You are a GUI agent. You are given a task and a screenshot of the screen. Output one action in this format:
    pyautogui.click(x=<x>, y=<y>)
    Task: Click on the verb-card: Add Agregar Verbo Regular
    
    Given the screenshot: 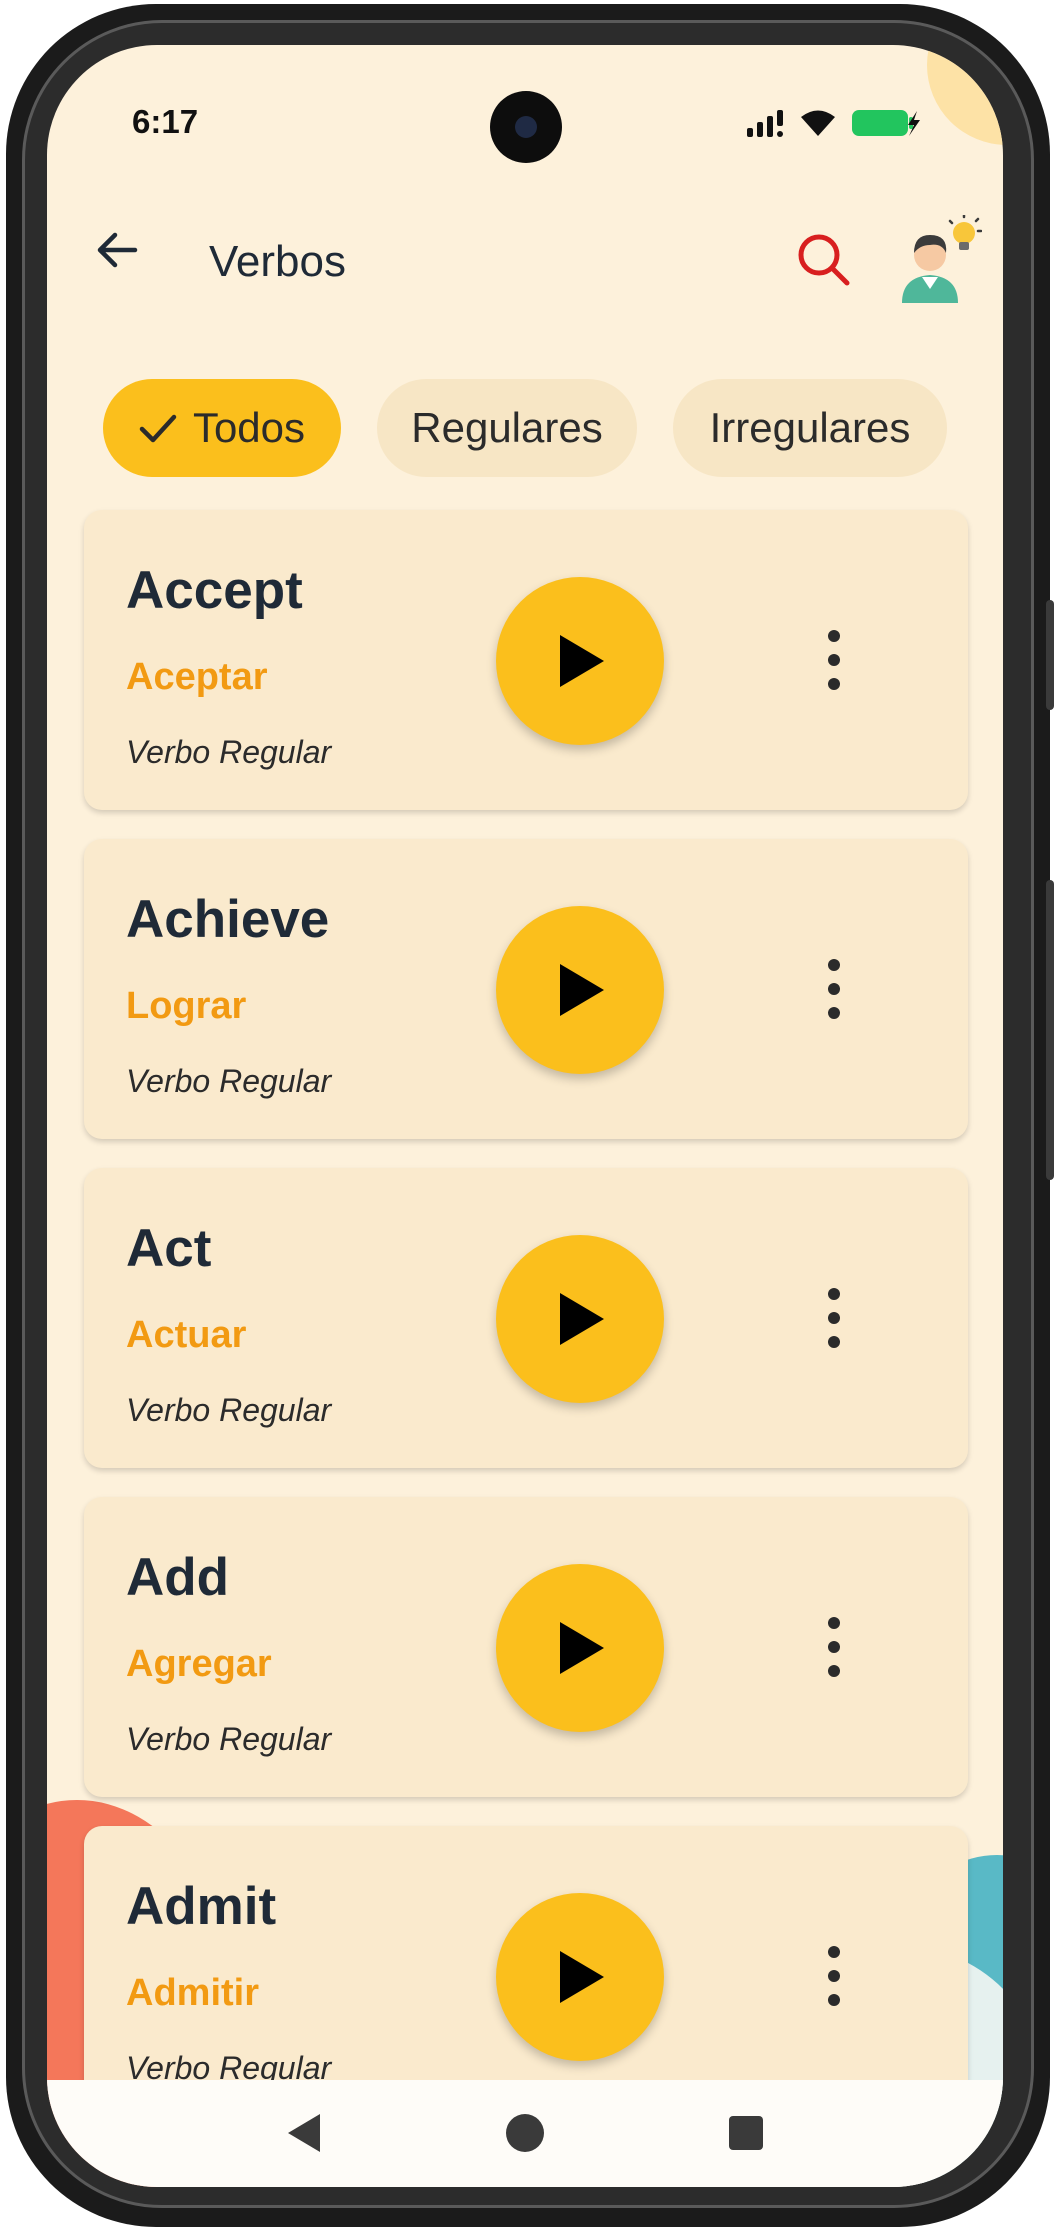 What is the action you would take?
    pyautogui.click(x=526, y=1647)
    